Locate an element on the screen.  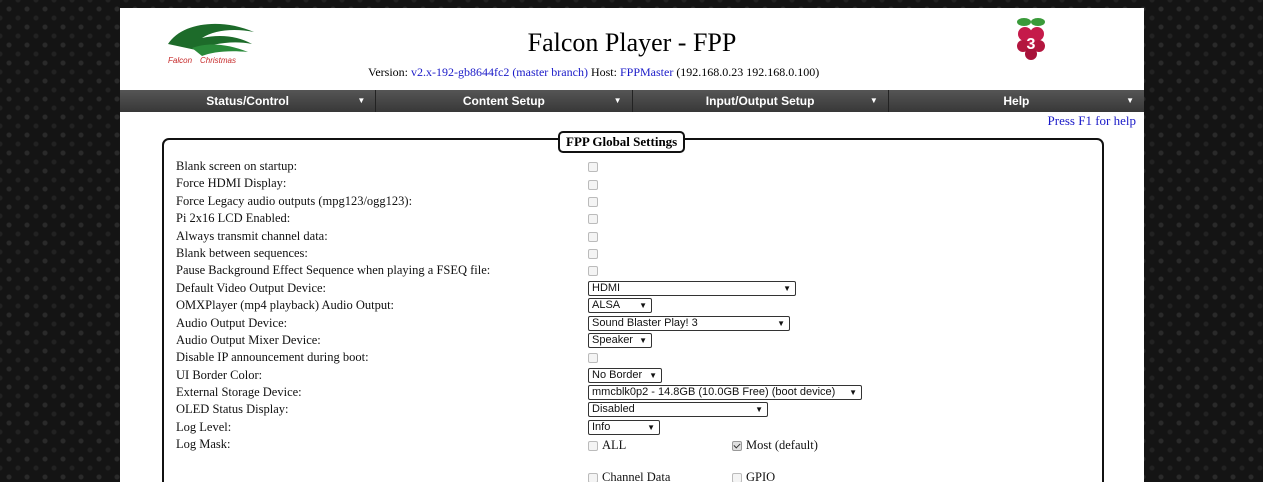
nav-status-control: Status/Control ▼ is located at coordinates (248, 101).